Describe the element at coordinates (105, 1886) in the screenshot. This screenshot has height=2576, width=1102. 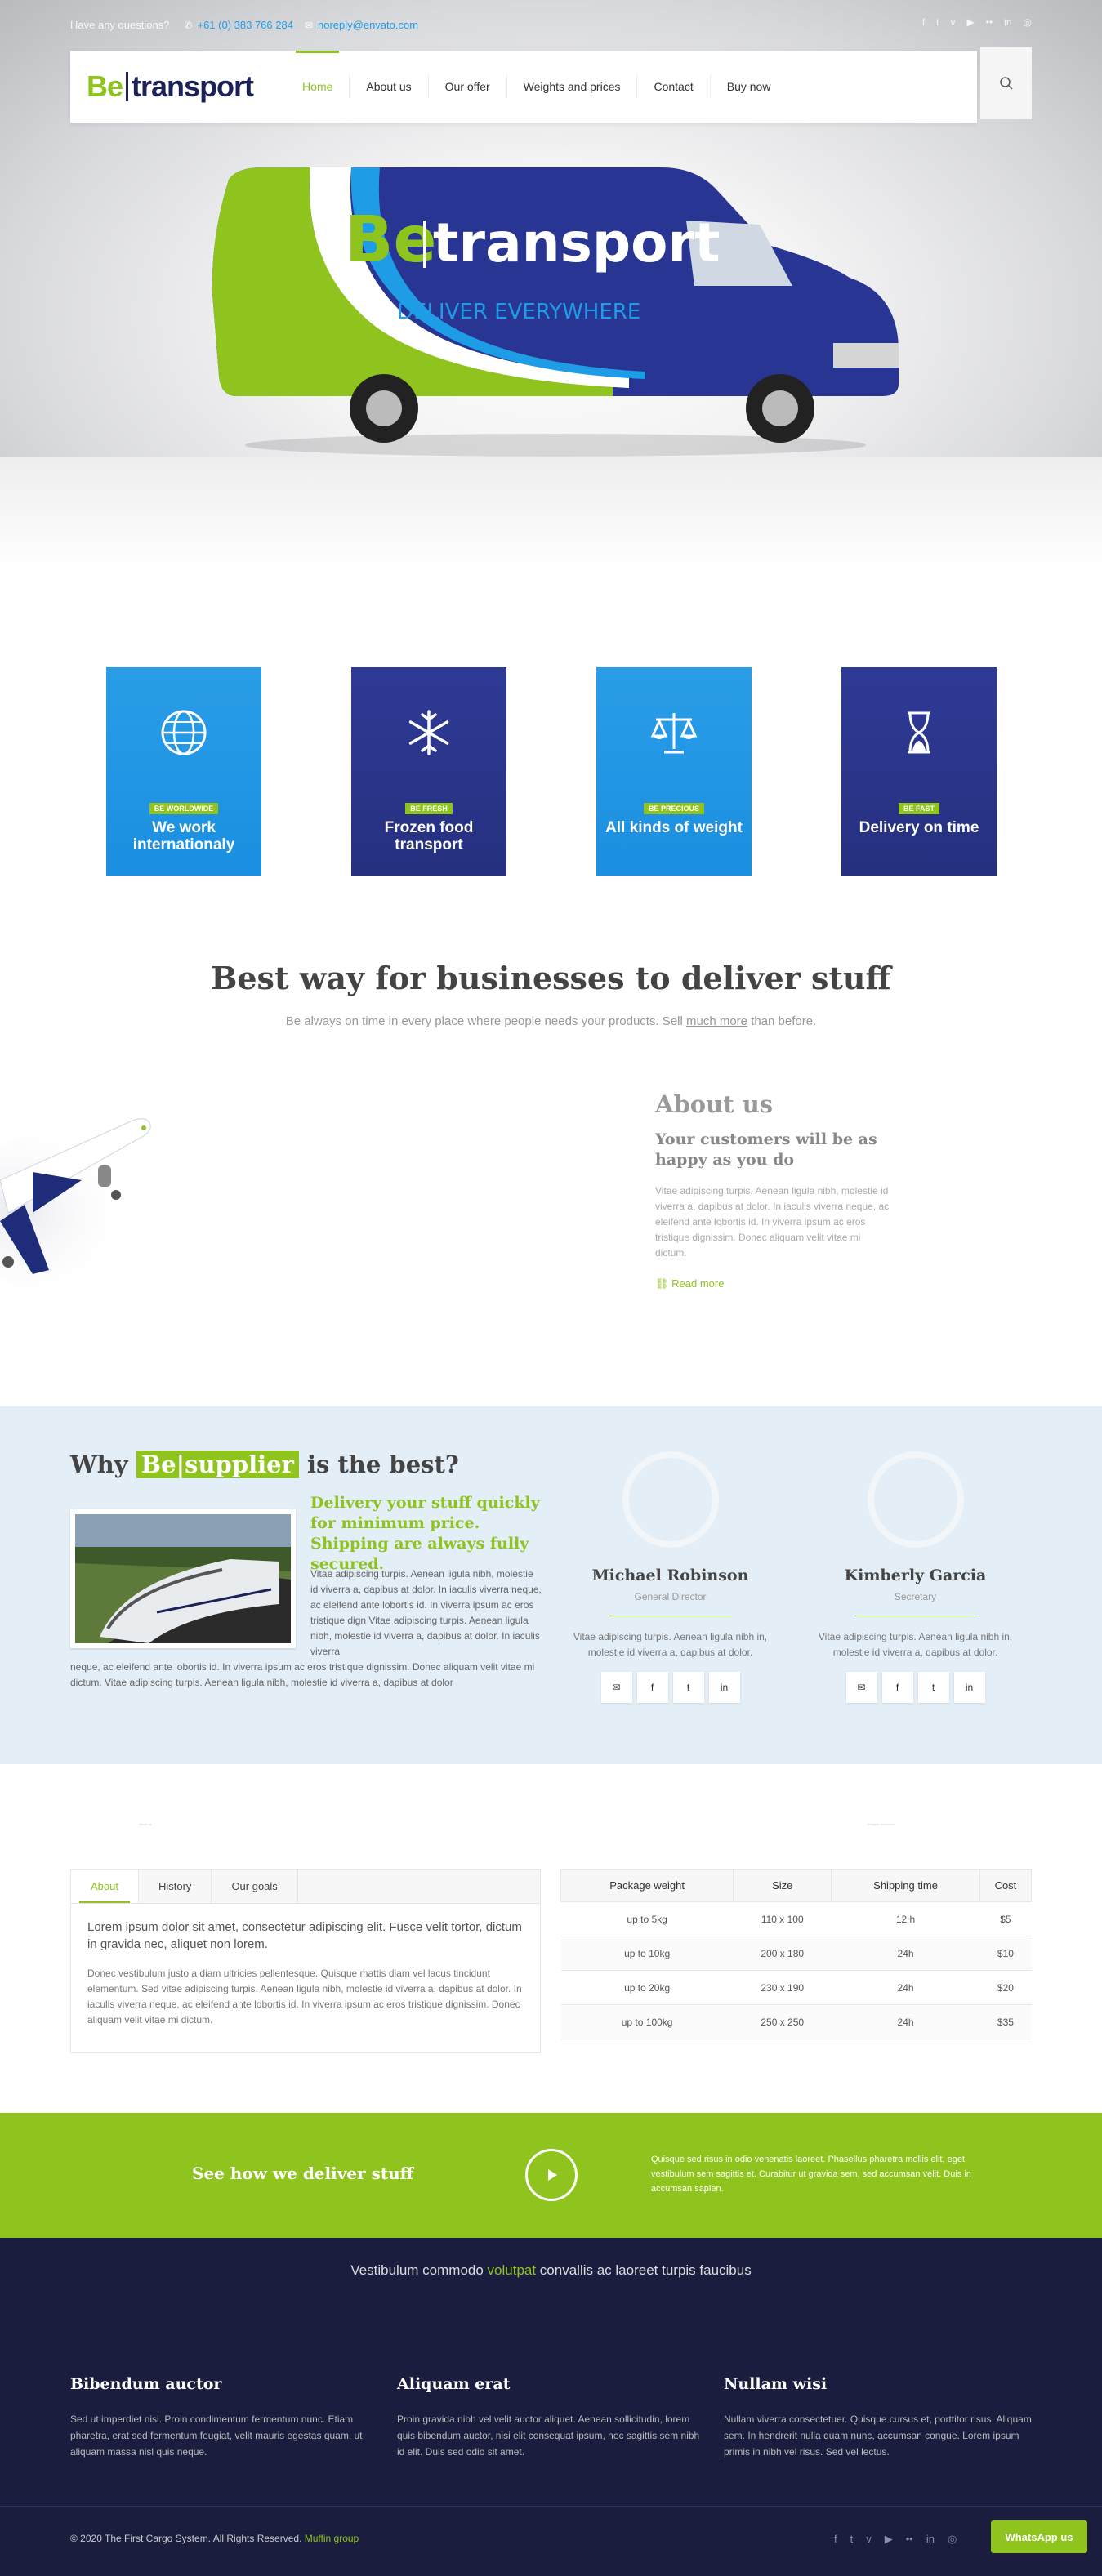
I see `tab-about: About` at that location.